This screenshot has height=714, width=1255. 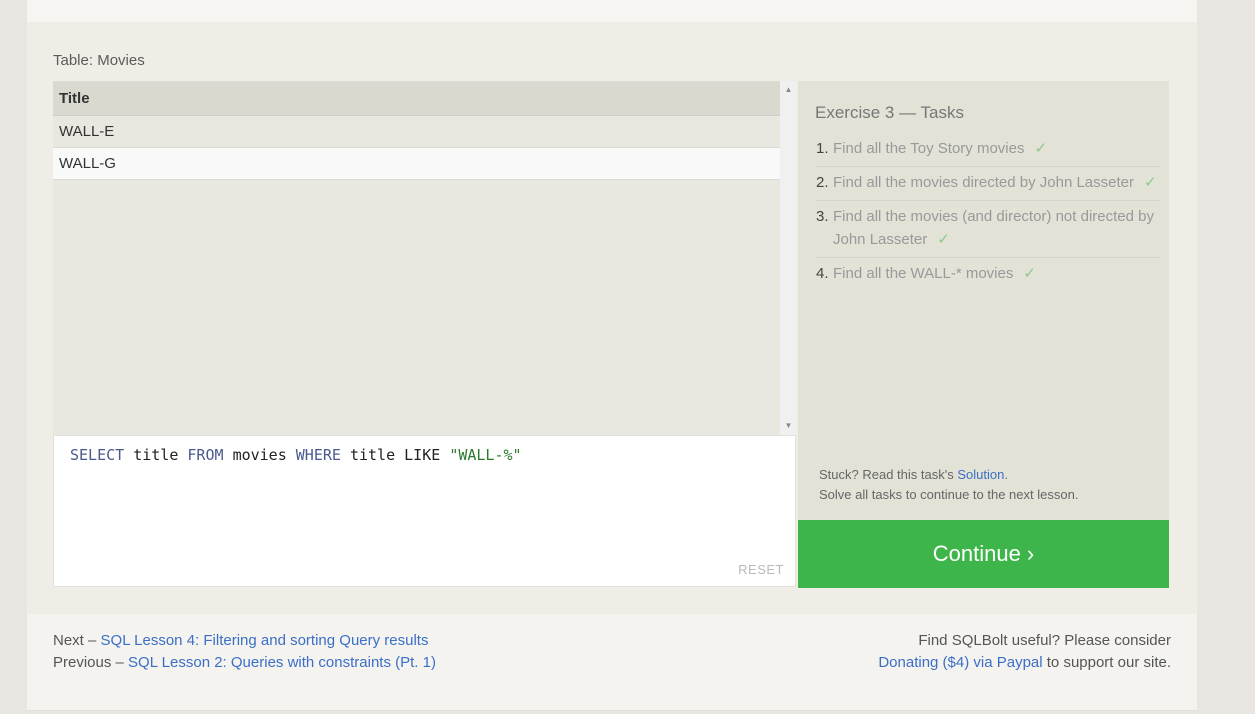 I want to click on task-number: 1., so click(x=822, y=148).